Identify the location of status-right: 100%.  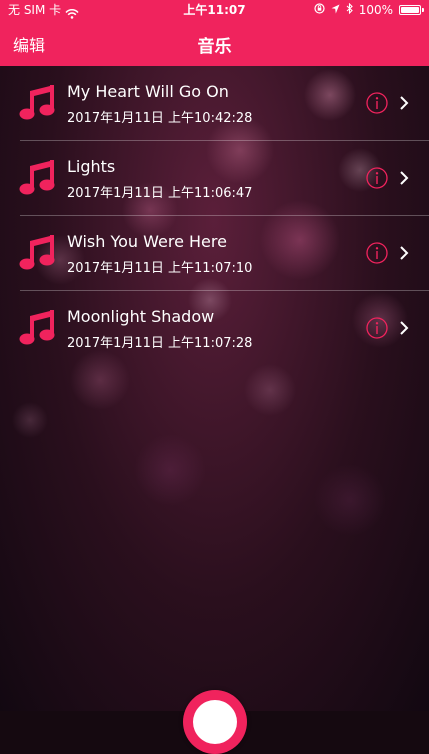
(369, 10).